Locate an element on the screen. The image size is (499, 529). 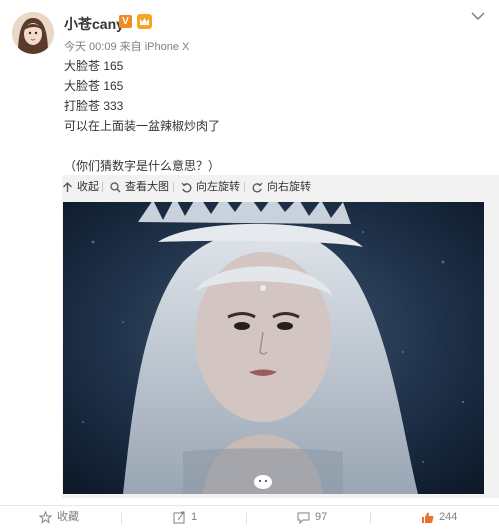
view-large-button: 查看大图 is located at coordinates (139, 187).